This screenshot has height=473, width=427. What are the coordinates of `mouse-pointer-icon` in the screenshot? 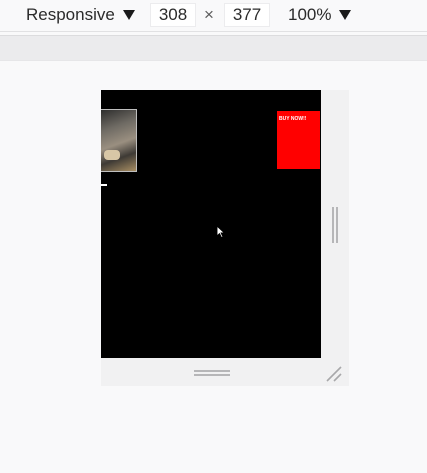 It's located at (221, 232).